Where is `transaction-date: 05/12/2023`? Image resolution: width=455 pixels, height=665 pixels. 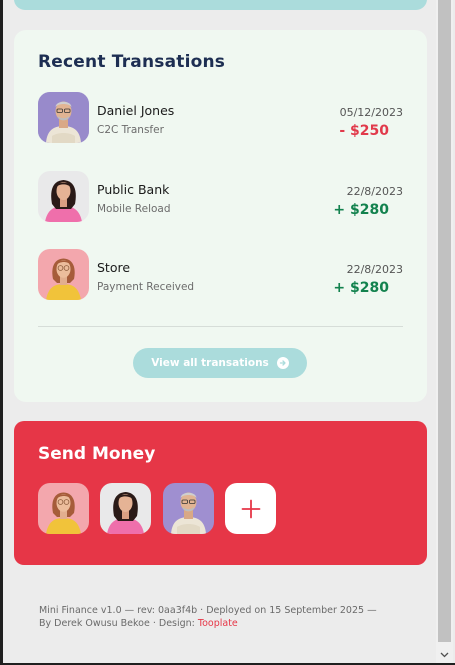 transaction-date: 05/12/2023 is located at coordinates (371, 112).